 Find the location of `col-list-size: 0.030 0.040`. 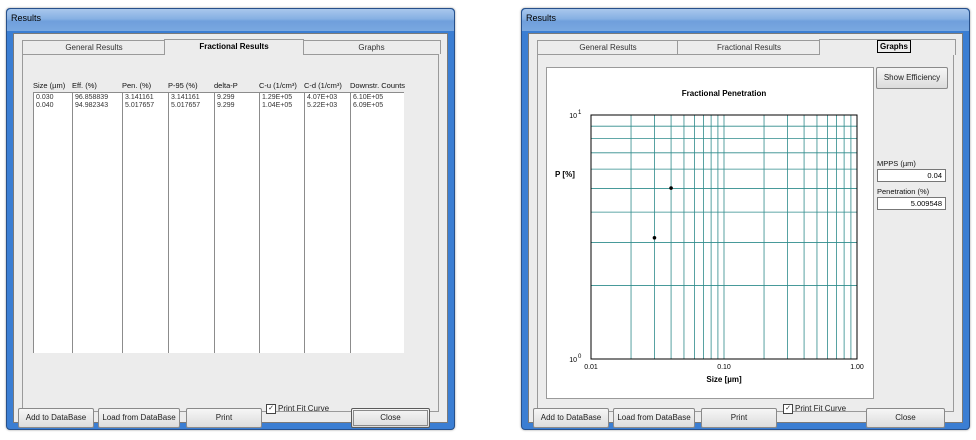

col-list-size: 0.030 0.040 is located at coordinates (52, 222).